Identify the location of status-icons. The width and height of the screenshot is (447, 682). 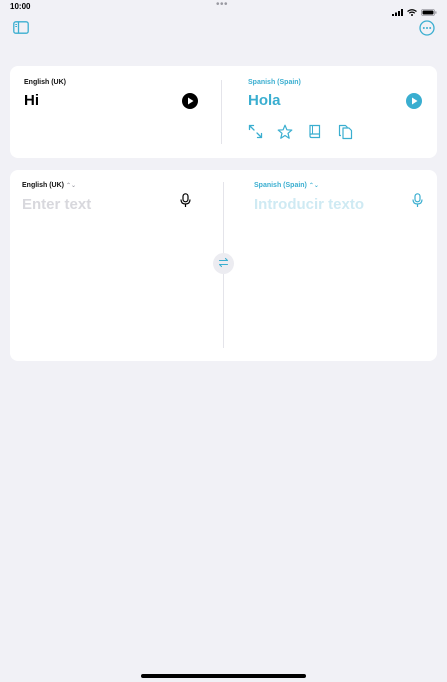
(414, 12).